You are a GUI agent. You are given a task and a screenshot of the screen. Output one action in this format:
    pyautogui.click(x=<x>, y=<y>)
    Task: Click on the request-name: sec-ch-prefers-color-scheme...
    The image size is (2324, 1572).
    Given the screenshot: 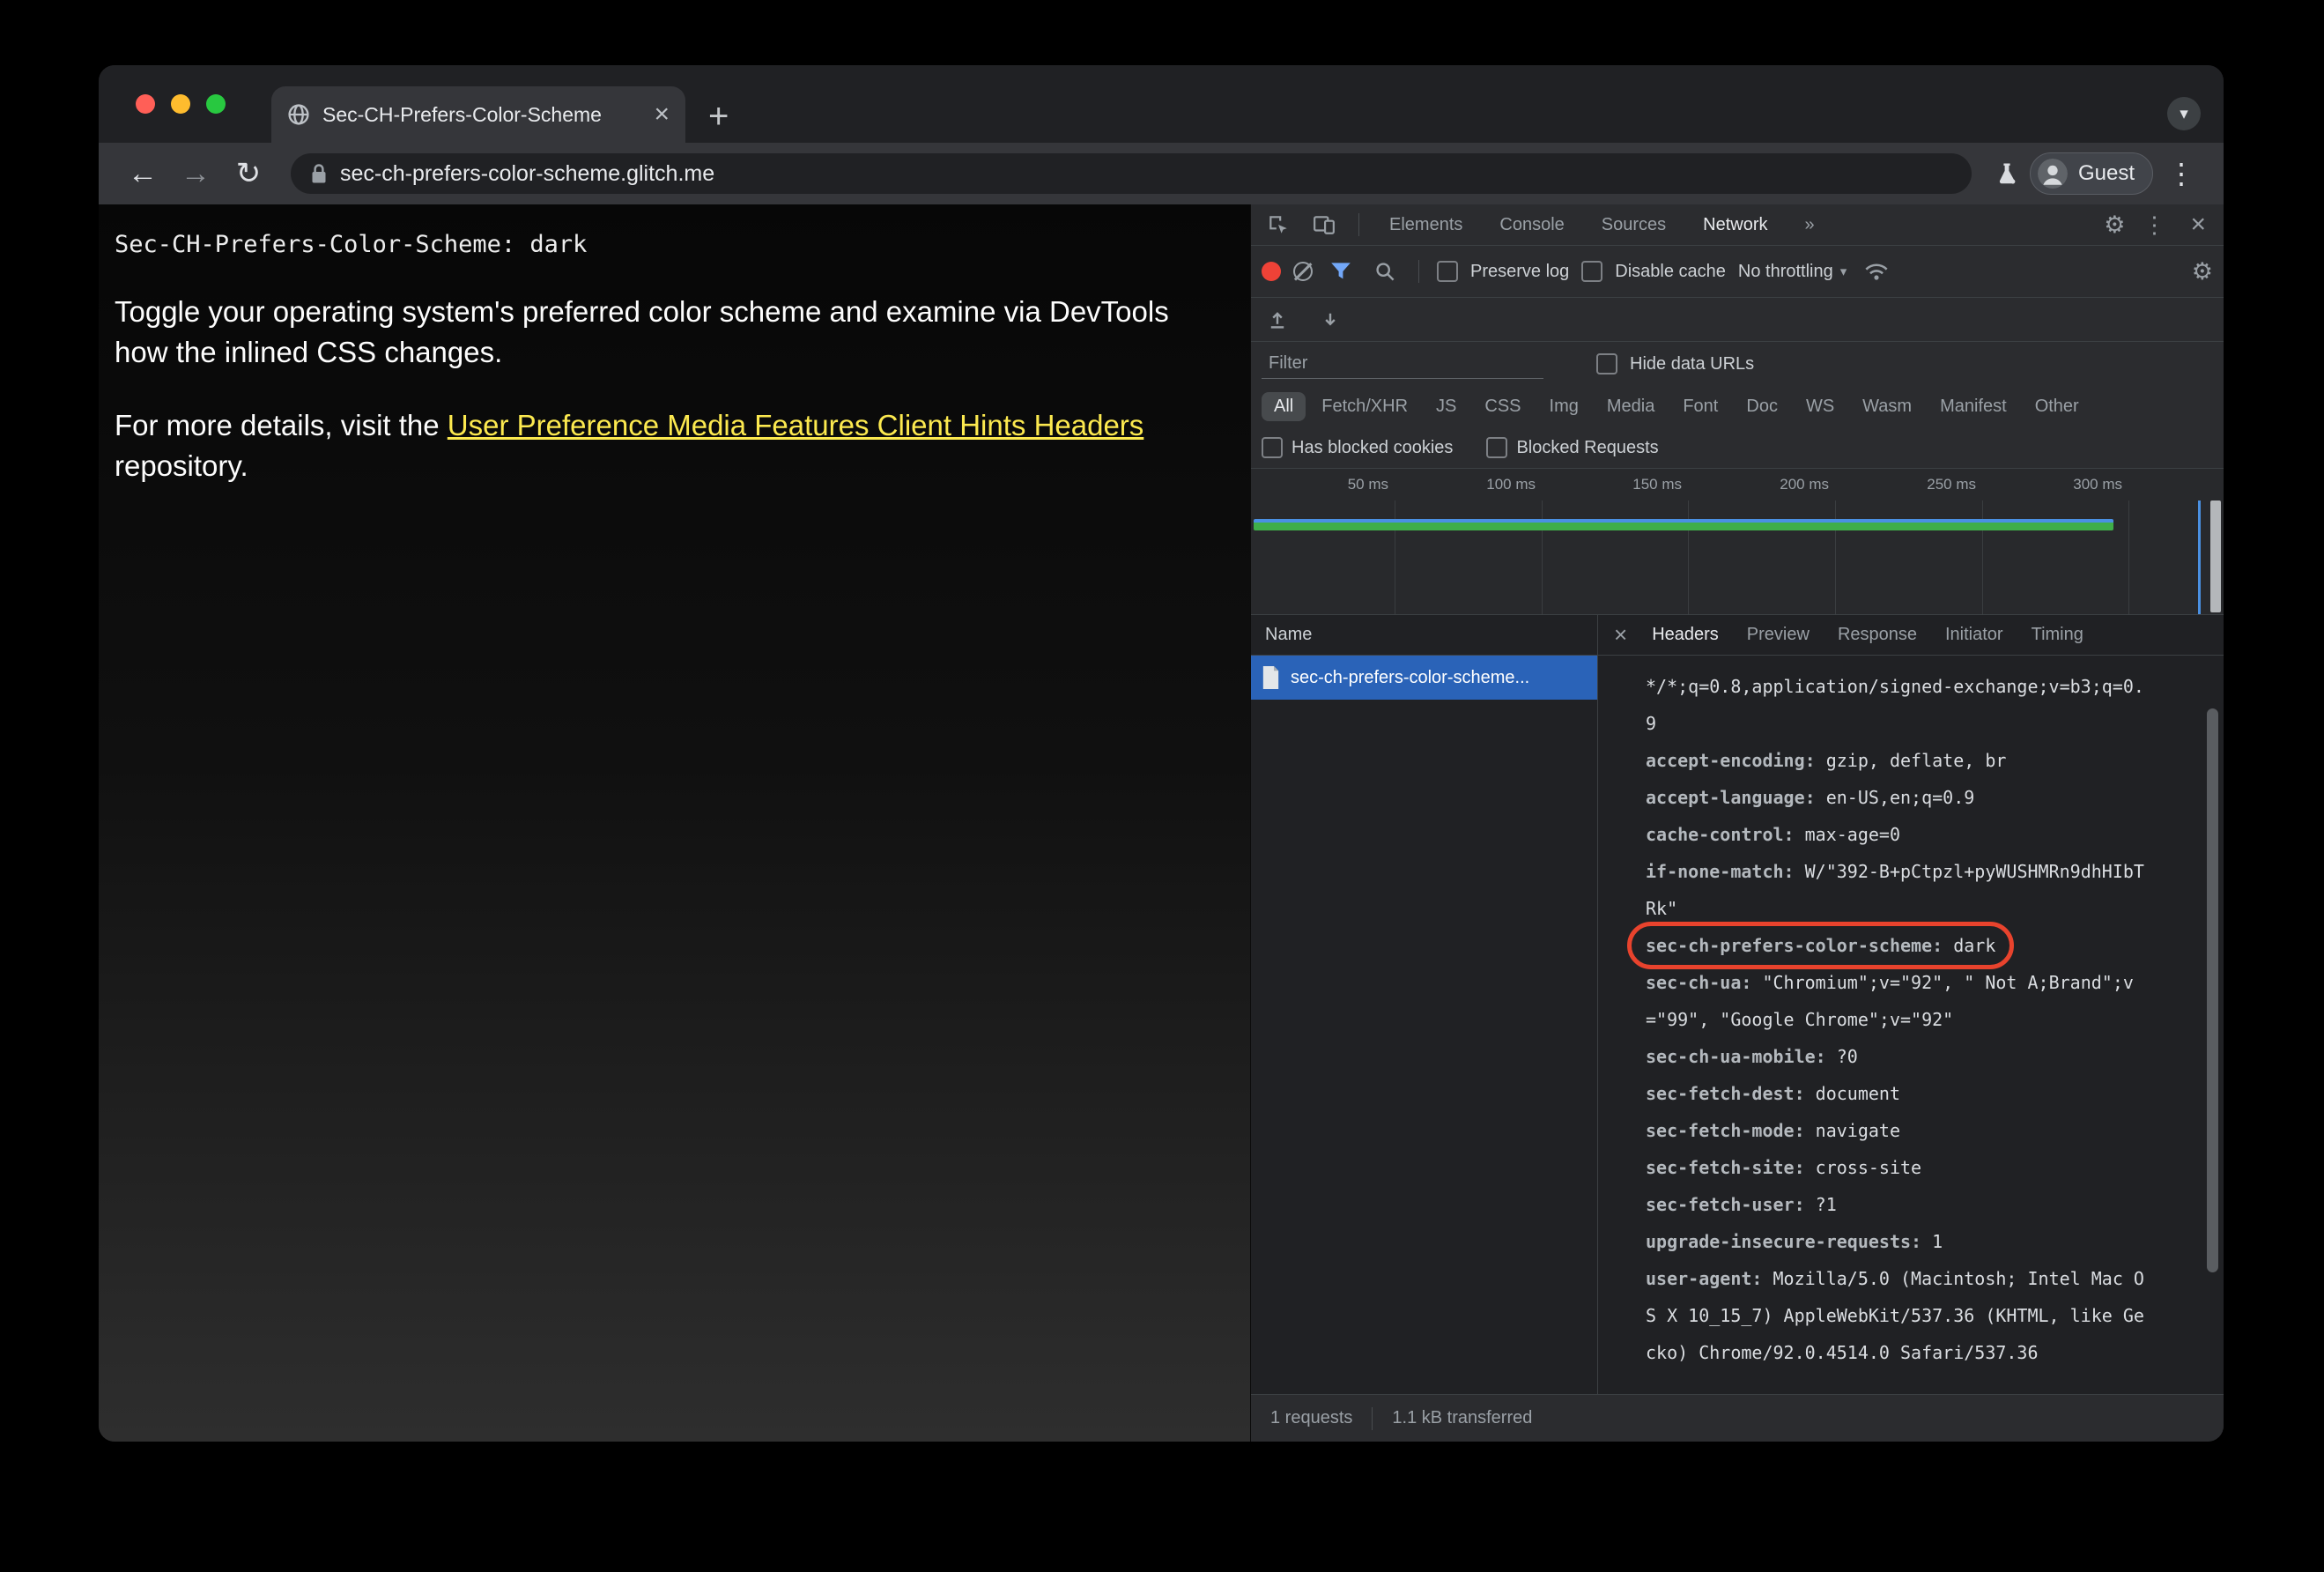 What is the action you would take?
    pyautogui.click(x=1410, y=677)
    